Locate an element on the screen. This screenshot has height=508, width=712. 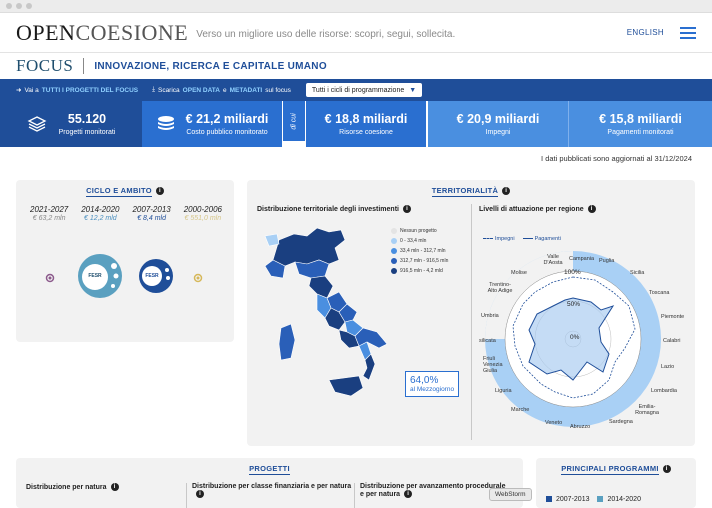
programs-legend-label: 2014-2020 is located at coordinates (624, 499).